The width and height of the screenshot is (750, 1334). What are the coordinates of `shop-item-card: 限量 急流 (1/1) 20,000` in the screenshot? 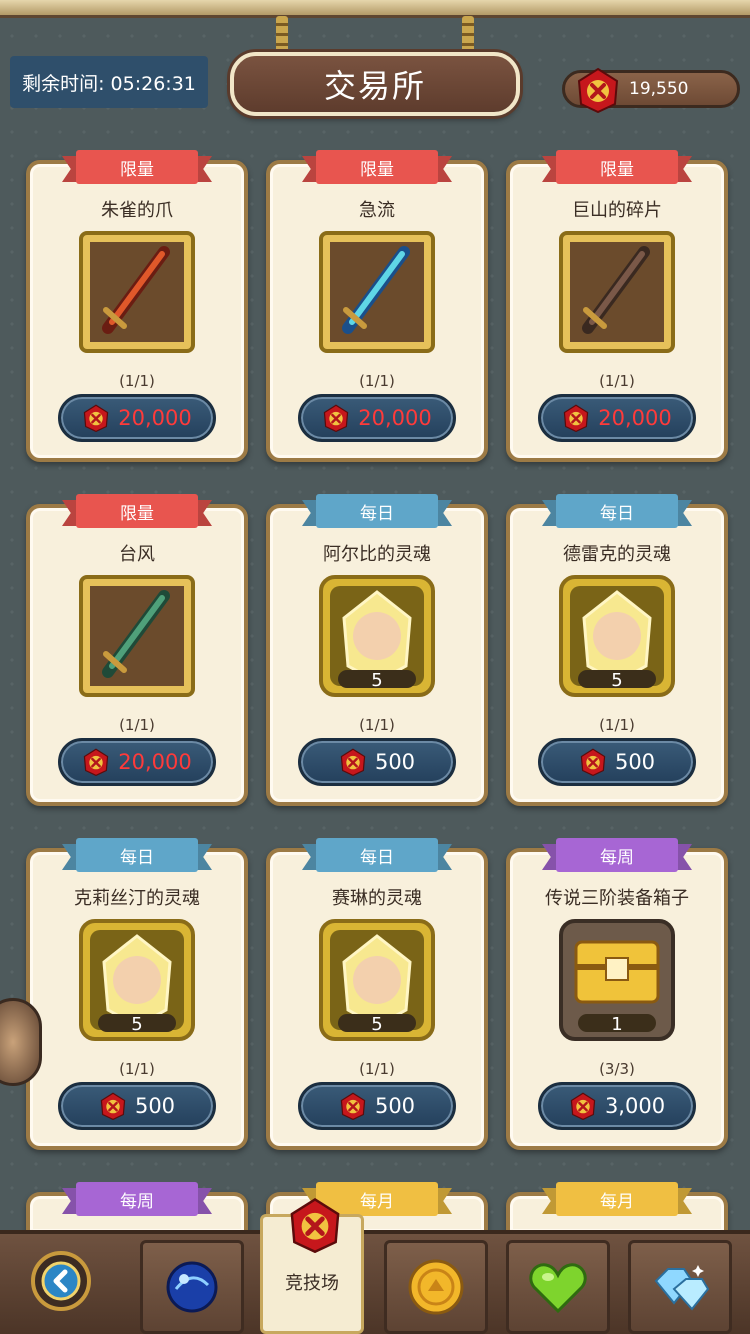 It's located at (377, 306).